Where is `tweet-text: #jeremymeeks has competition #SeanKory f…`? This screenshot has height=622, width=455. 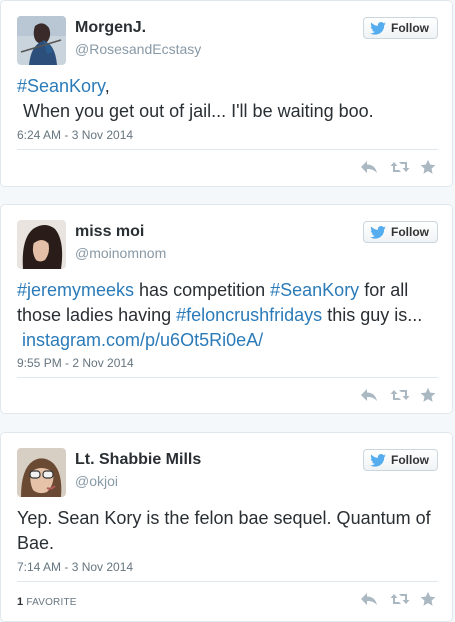
tweet-text: #jeremymeeks has competition #SeanKory f… is located at coordinates (227, 315).